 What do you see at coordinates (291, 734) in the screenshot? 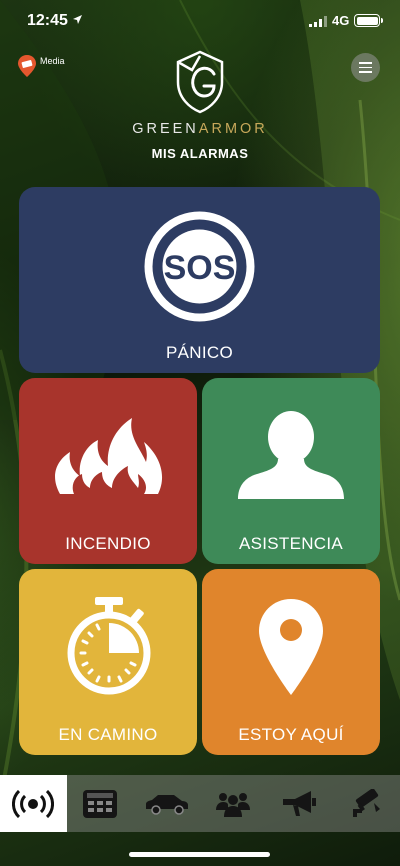
I see `tile-label-im-here: ESTOY AQUÍ` at bounding box center [291, 734].